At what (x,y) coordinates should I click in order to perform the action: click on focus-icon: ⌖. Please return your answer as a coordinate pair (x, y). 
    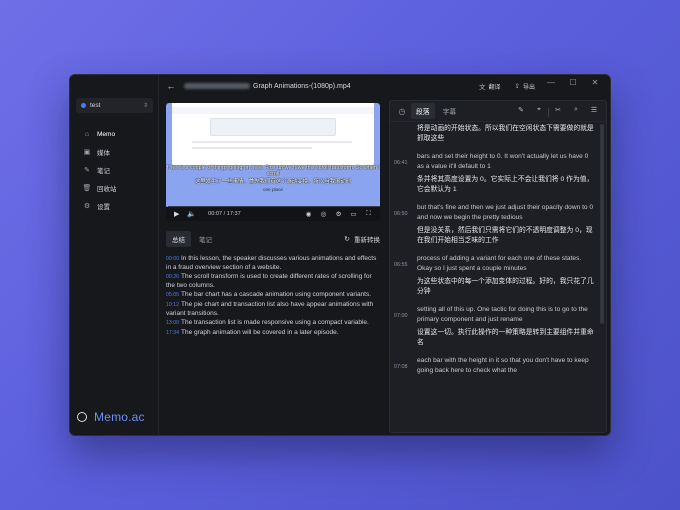
    Looking at the image, I should click on (539, 111).